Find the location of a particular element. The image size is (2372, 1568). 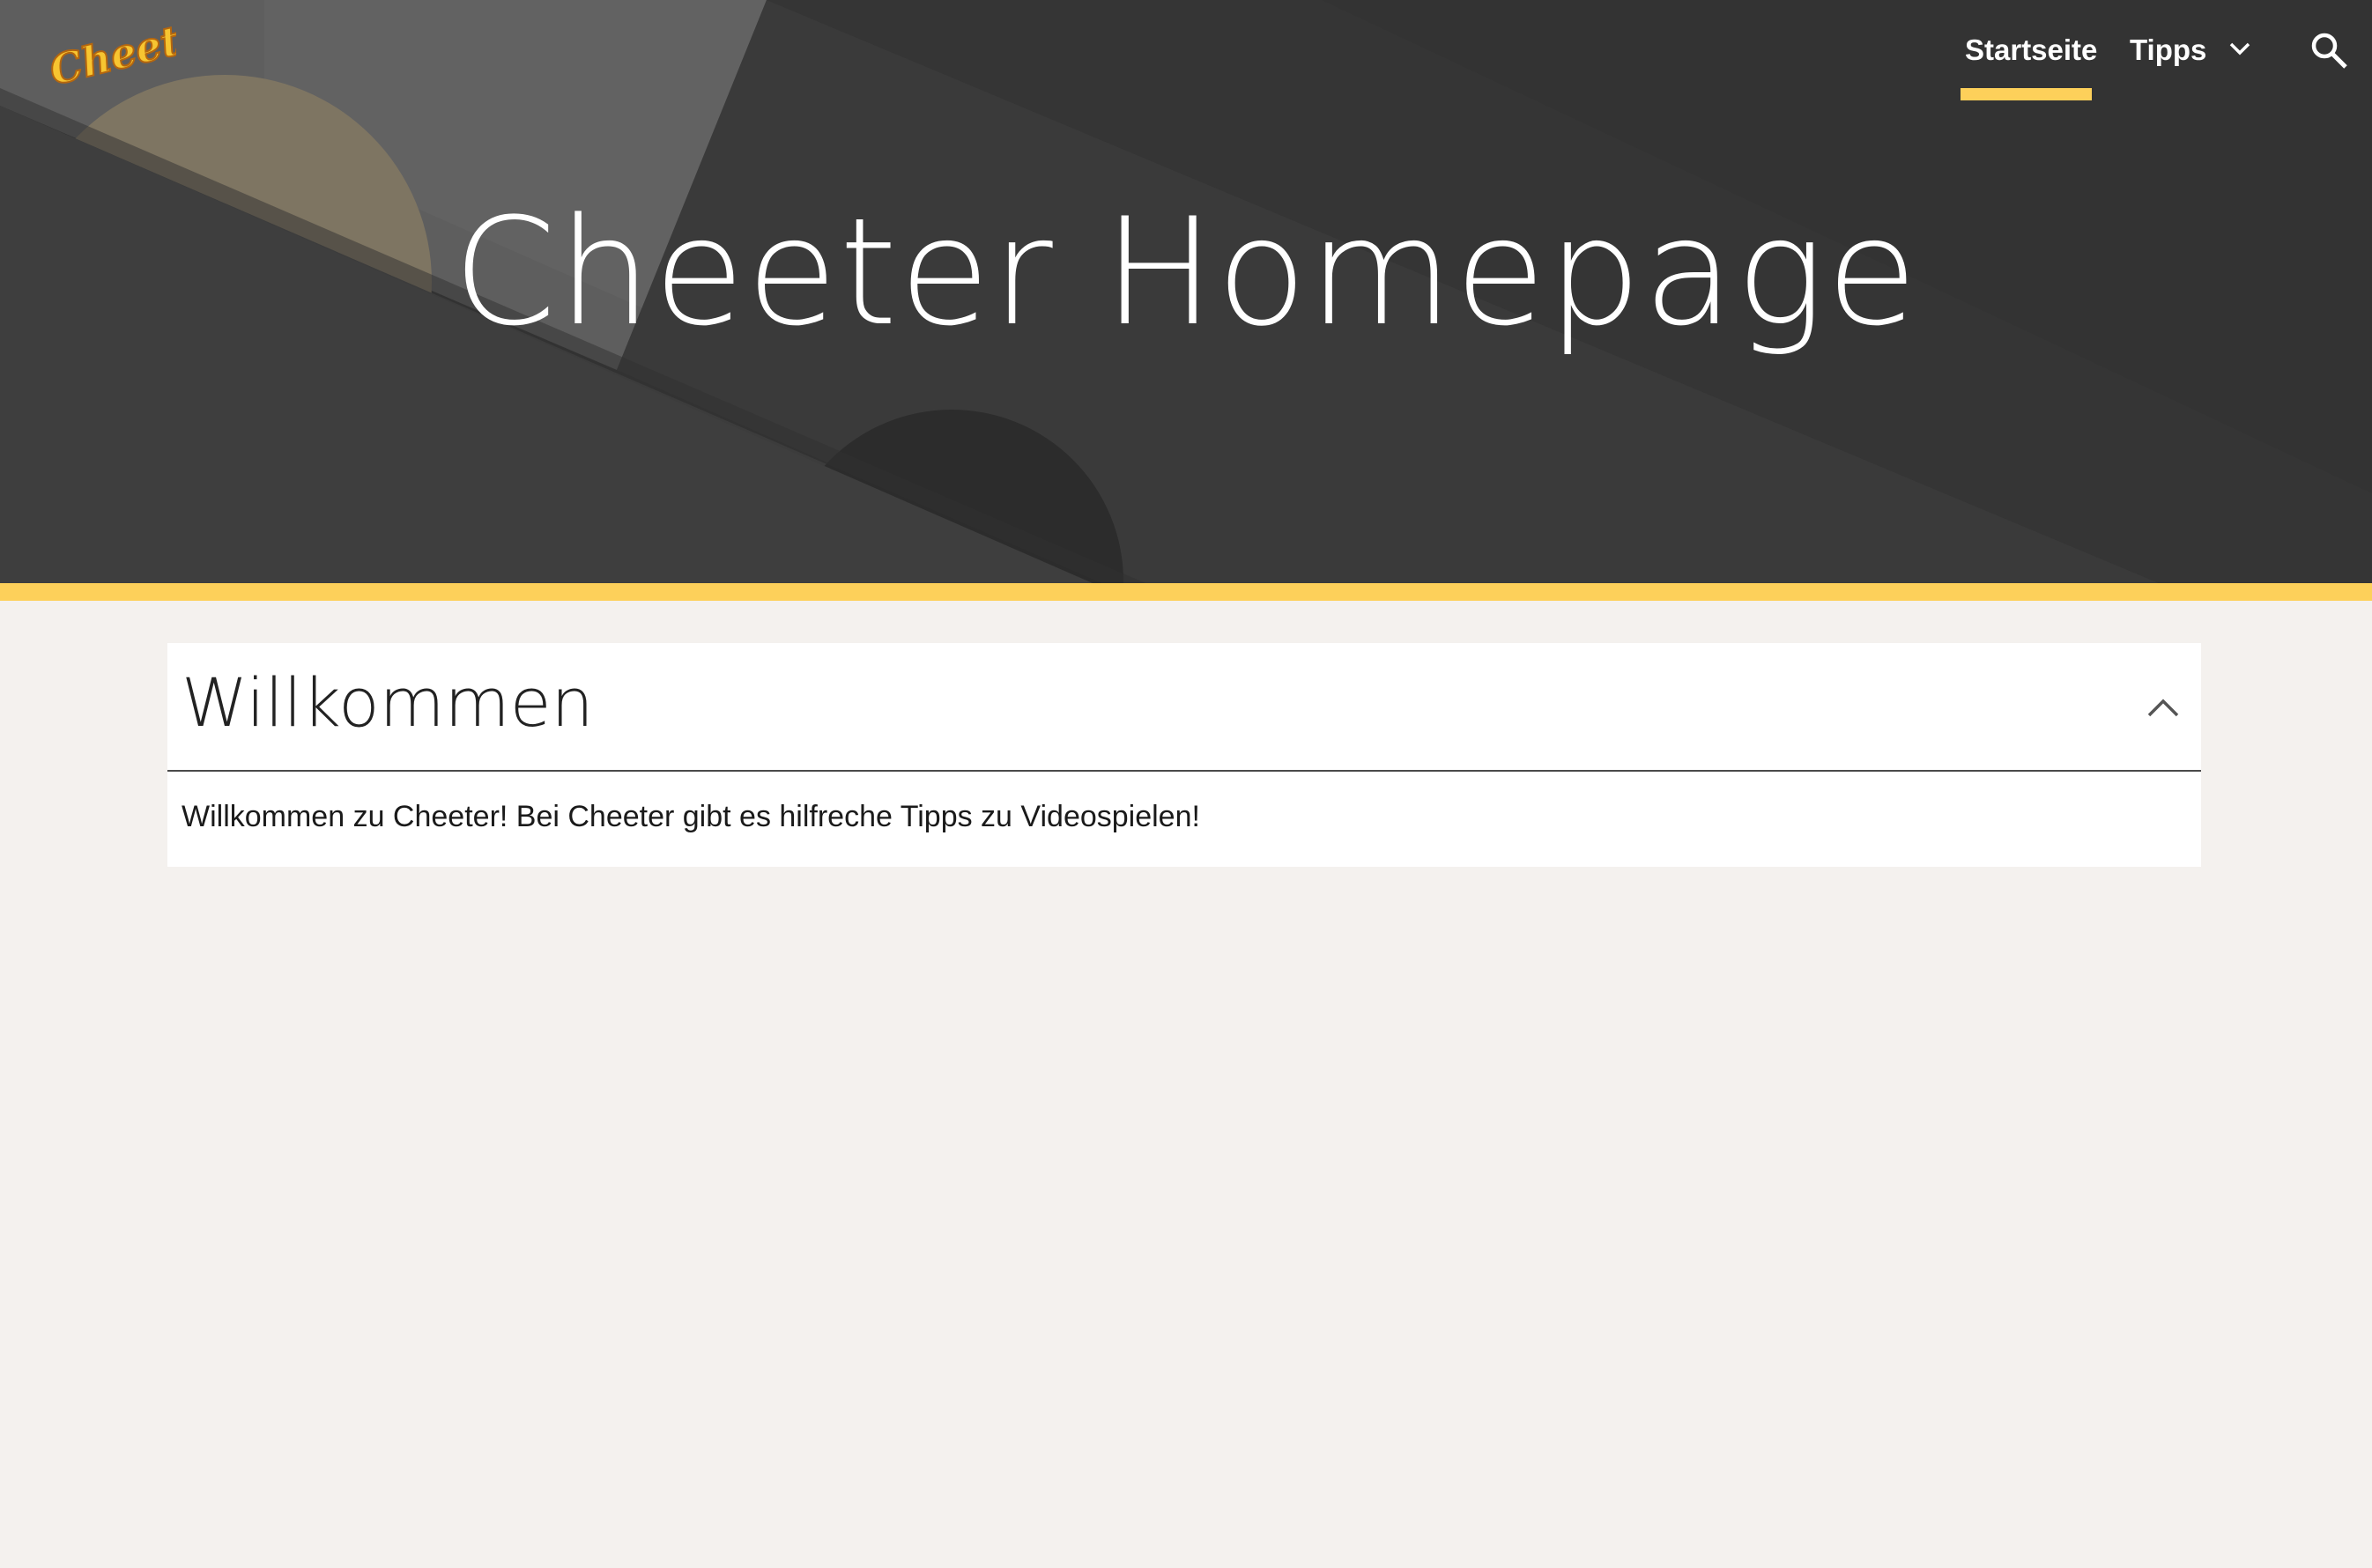

logo-image: Cheeter is located at coordinates (139, 49).